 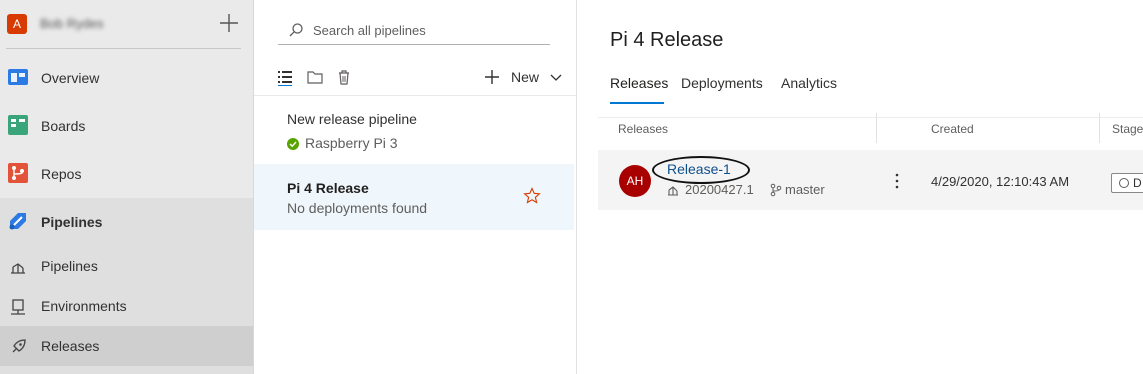 I want to click on list-view-icon, so click(x=285, y=77).